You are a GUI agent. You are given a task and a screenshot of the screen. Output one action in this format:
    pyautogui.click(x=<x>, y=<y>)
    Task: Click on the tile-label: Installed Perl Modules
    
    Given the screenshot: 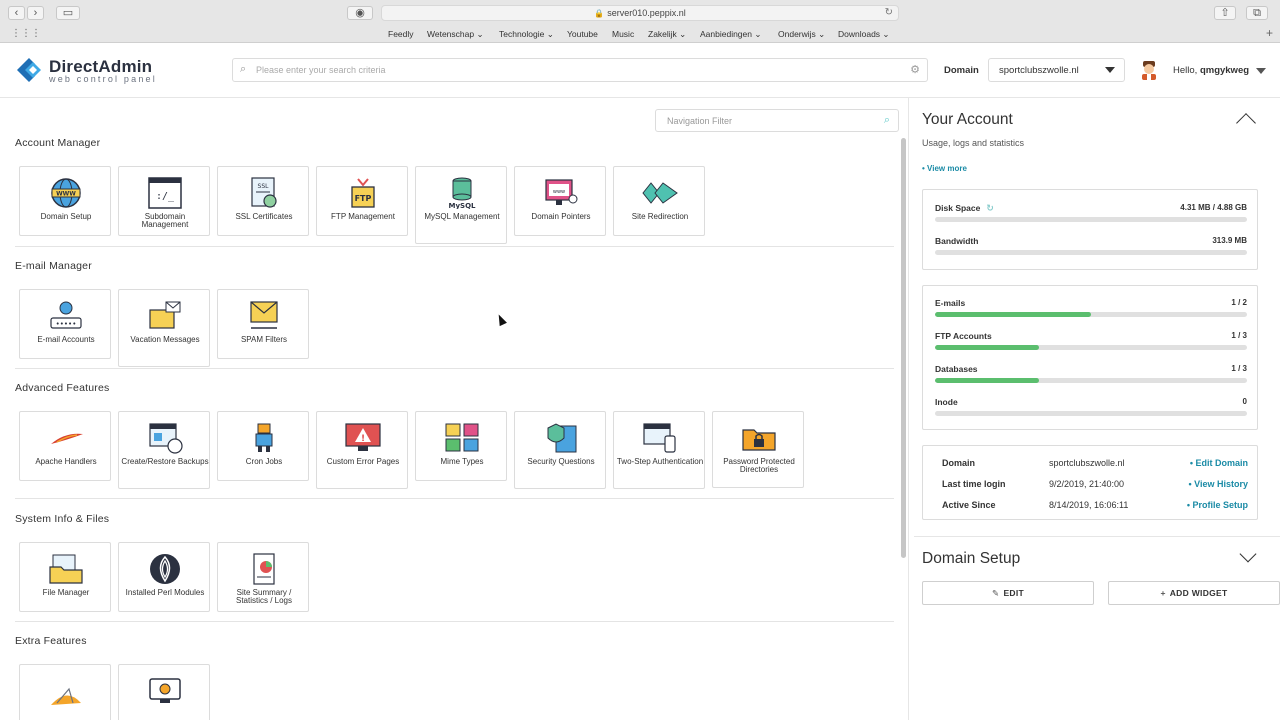 What is the action you would take?
    pyautogui.click(x=165, y=592)
    